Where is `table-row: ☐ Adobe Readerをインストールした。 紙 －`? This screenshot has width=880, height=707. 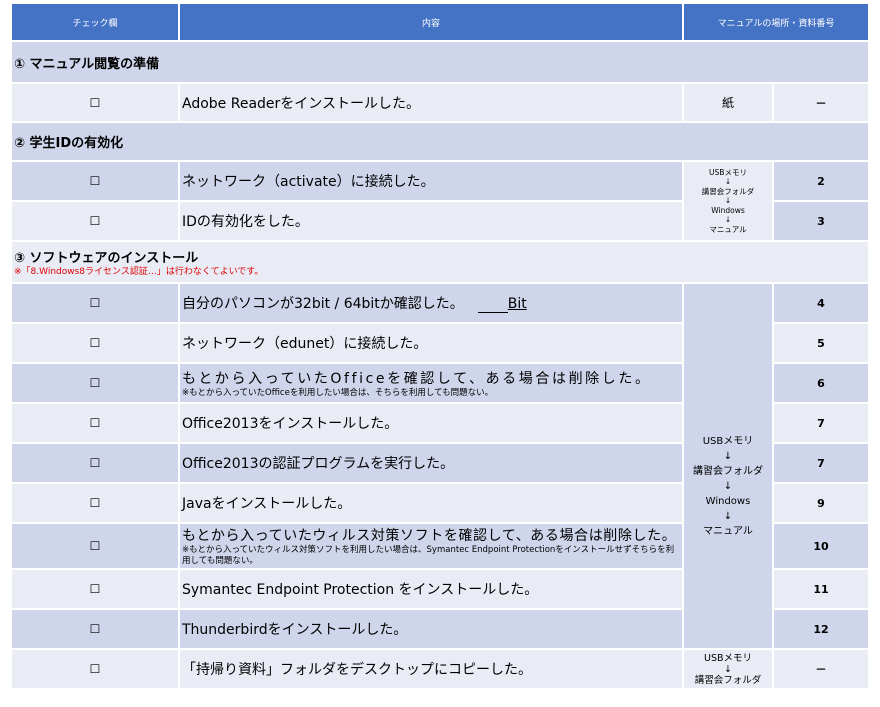
table-row: ☐ Adobe Readerをインストールした。 紙 － is located at coordinates (441, 103).